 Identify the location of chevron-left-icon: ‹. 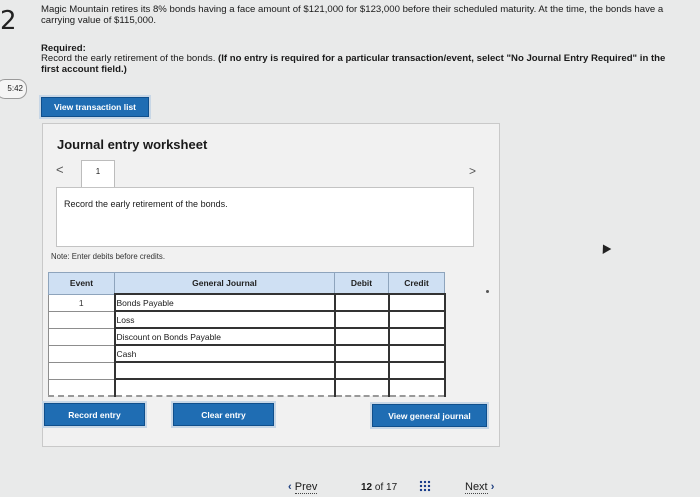
(290, 487).